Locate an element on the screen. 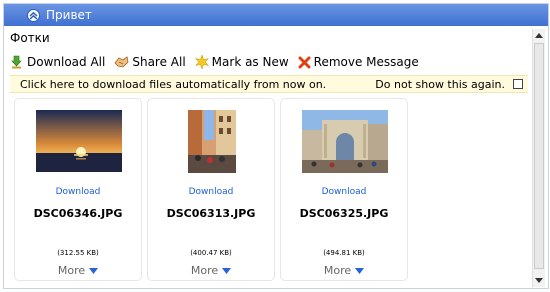 The image size is (550, 292). share-all-label: Share All is located at coordinates (159, 62).